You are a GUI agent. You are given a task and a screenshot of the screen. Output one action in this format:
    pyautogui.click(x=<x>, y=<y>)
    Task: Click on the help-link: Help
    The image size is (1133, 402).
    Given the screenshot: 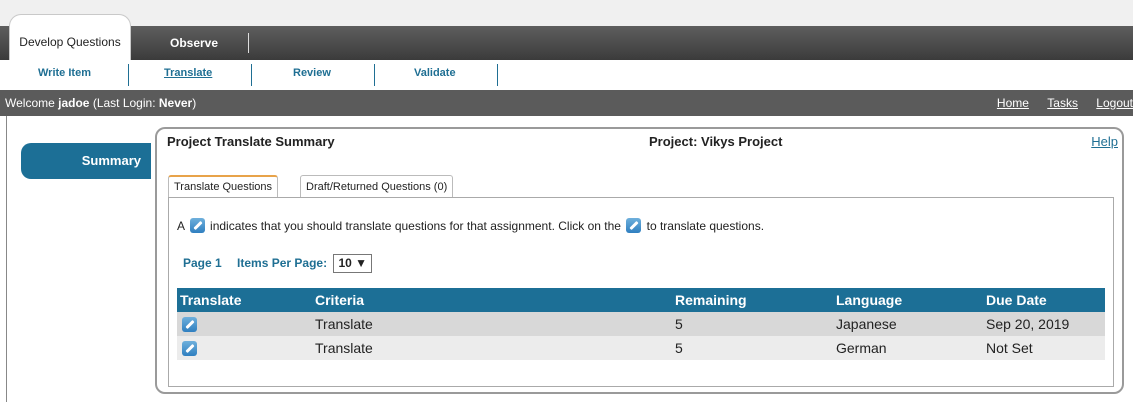 What is the action you would take?
    pyautogui.click(x=1104, y=141)
    